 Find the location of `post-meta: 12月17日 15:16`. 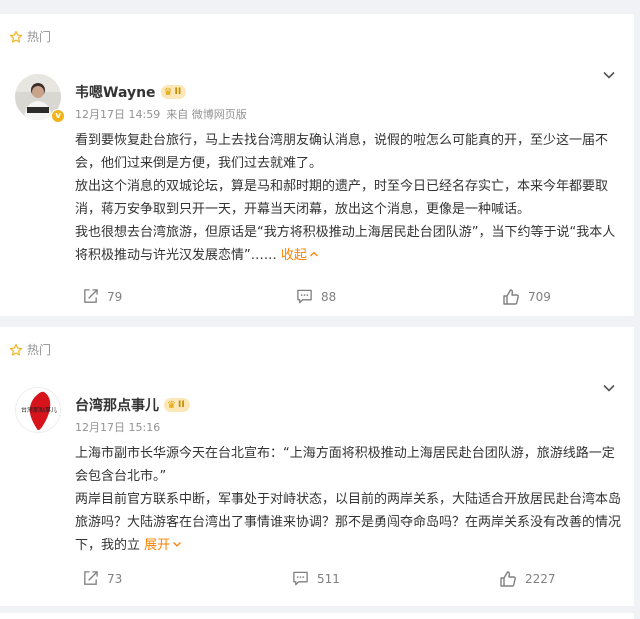

post-meta: 12月17日 15:16 is located at coordinates (117, 427).